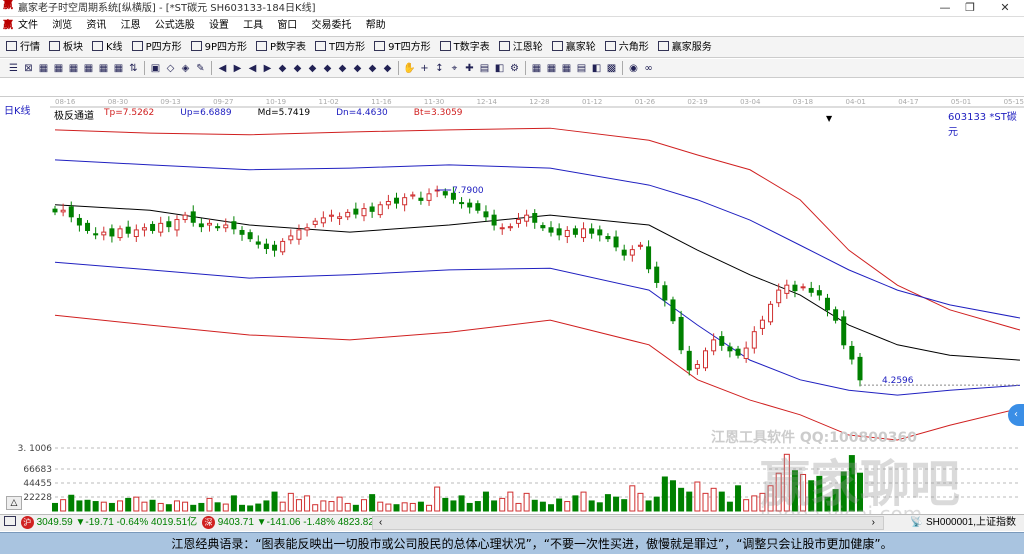 This screenshot has width=1024, height=555. What do you see at coordinates (62, 25) in the screenshot?
I see `menu-browse: 浏览` at bounding box center [62, 25].